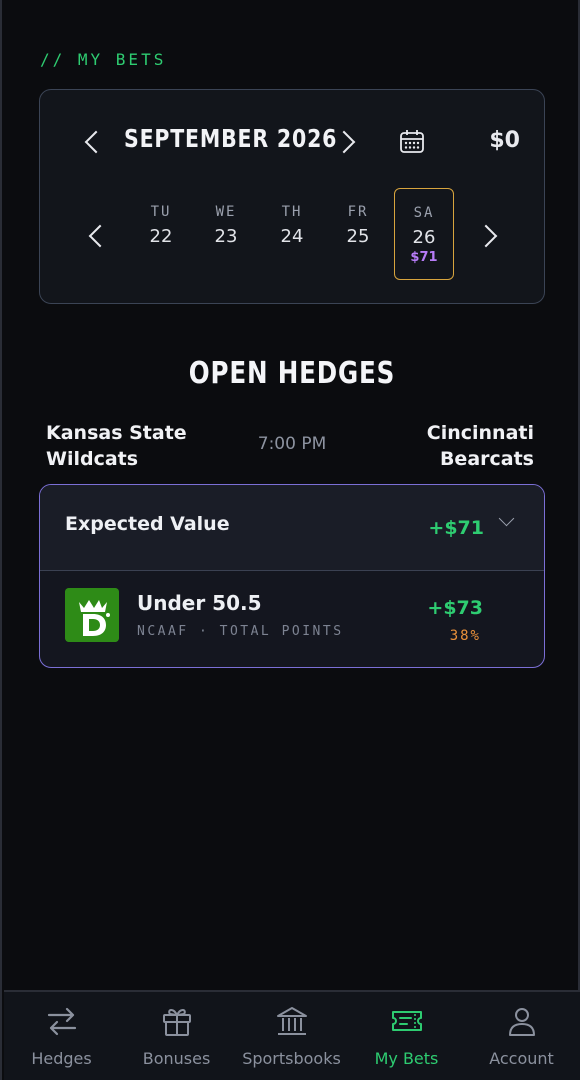 The width and height of the screenshot is (580, 1080). Describe the element at coordinates (177, 1022) in the screenshot. I see `gift-icon` at that location.